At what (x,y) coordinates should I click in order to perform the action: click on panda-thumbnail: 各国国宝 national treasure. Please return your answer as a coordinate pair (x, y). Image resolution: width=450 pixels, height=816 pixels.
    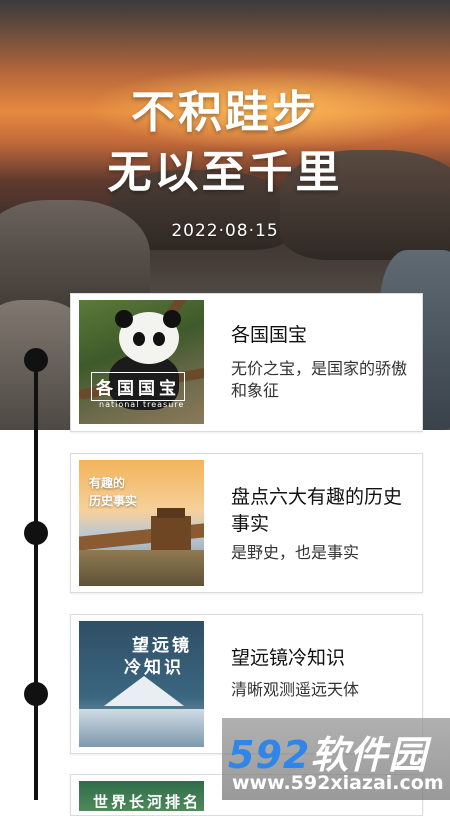
    Looking at the image, I should click on (141, 362).